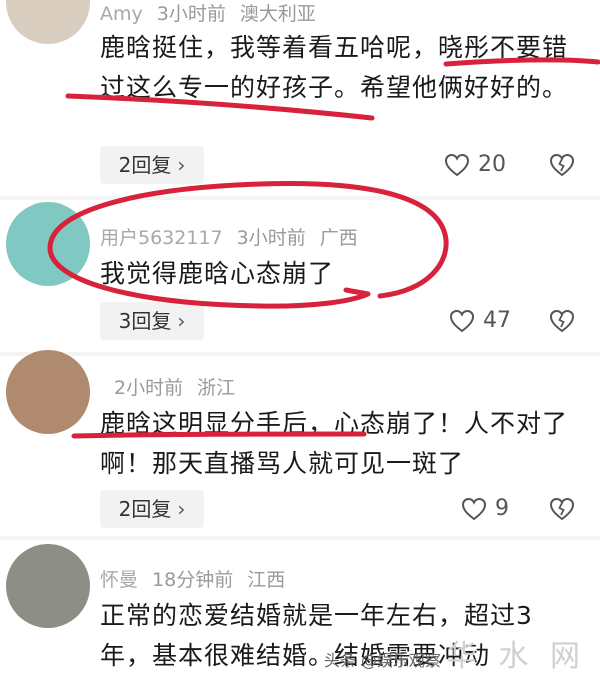 This screenshot has width=600, height=682. What do you see at coordinates (516, 656) in the screenshot?
I see `watermark-logo: 华 水 网` at bounding box center [516, 656].